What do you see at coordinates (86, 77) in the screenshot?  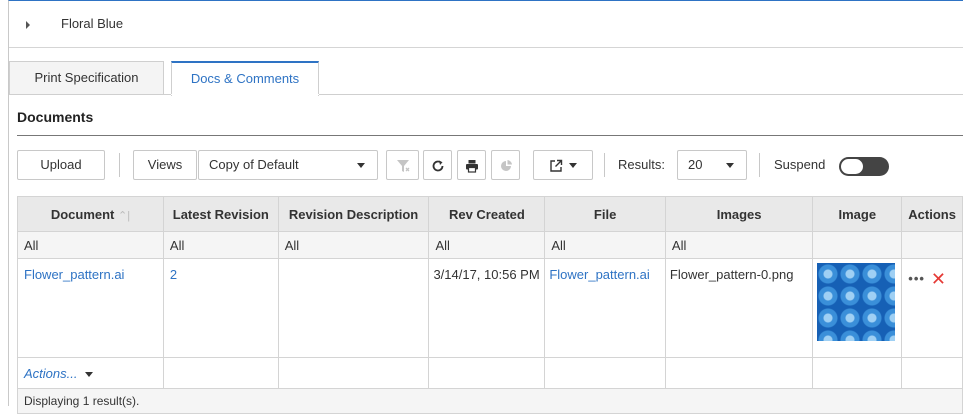 I see `tab-print-specification: Print Specification` at bounding box center [86, 77].